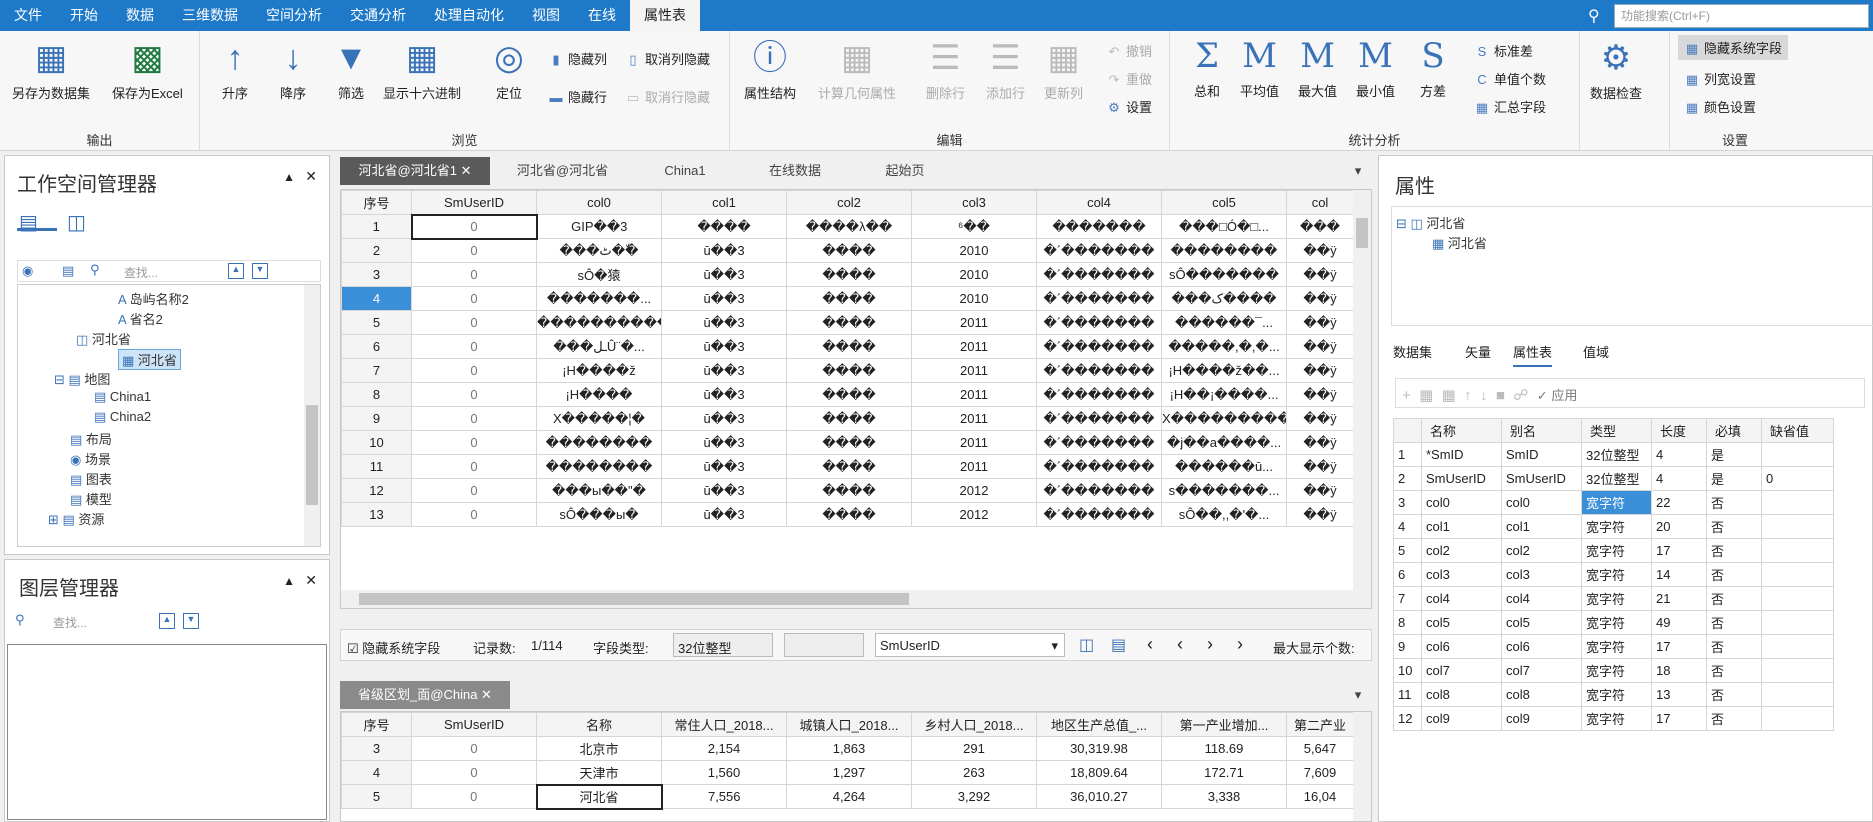  What do you see at coordinates (1224, 796) in the screenshot?
I see `table-cell: 3,338` at bounding box center [1224, 796].